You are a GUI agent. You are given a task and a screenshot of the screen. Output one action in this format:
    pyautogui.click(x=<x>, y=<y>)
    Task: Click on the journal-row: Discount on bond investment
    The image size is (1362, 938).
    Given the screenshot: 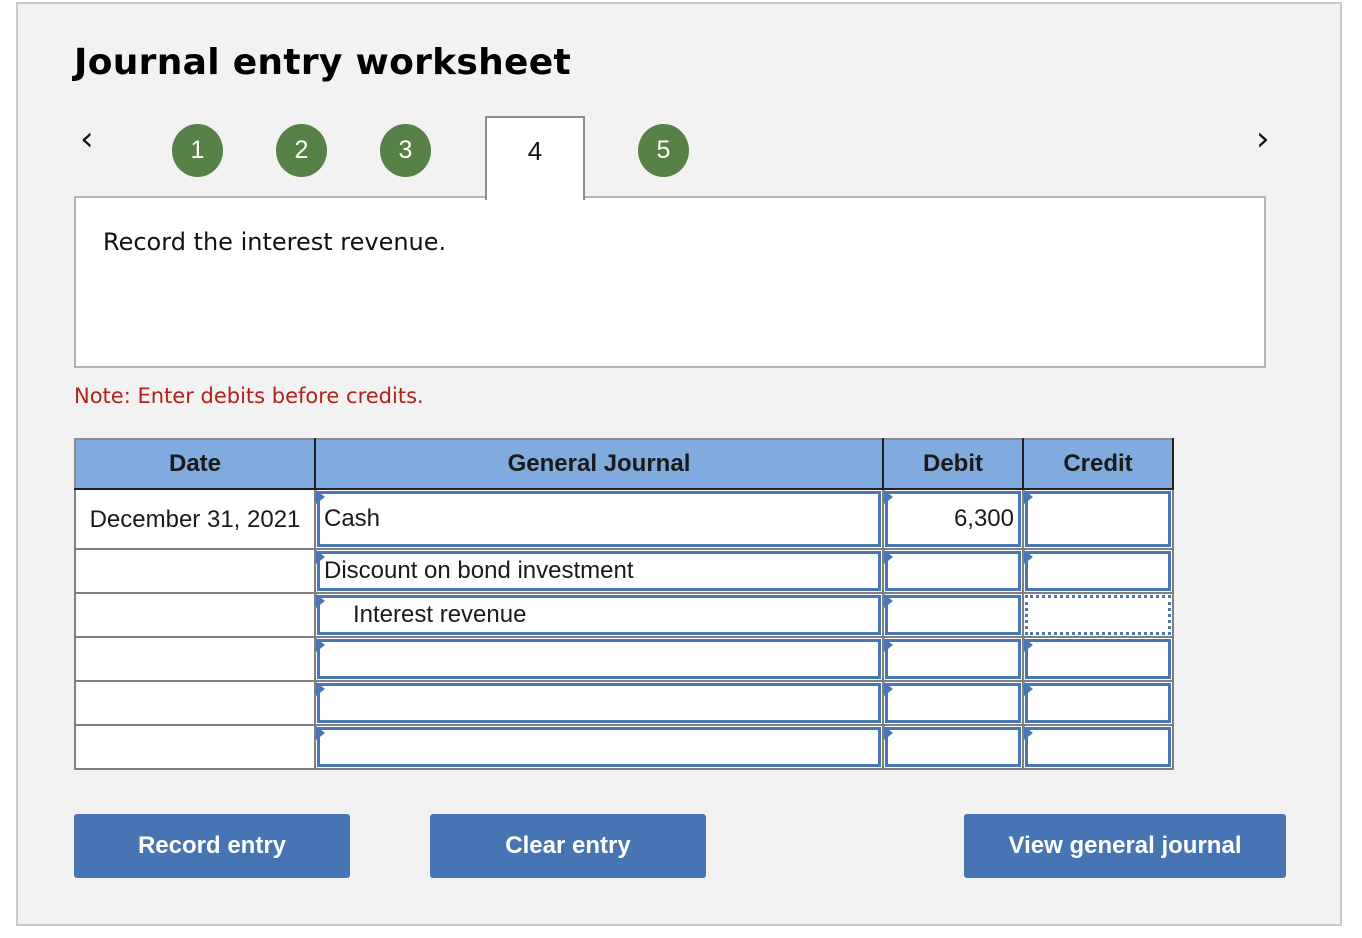 What is the action you would take?
    pyautogui.click(x=624, y=571)
    